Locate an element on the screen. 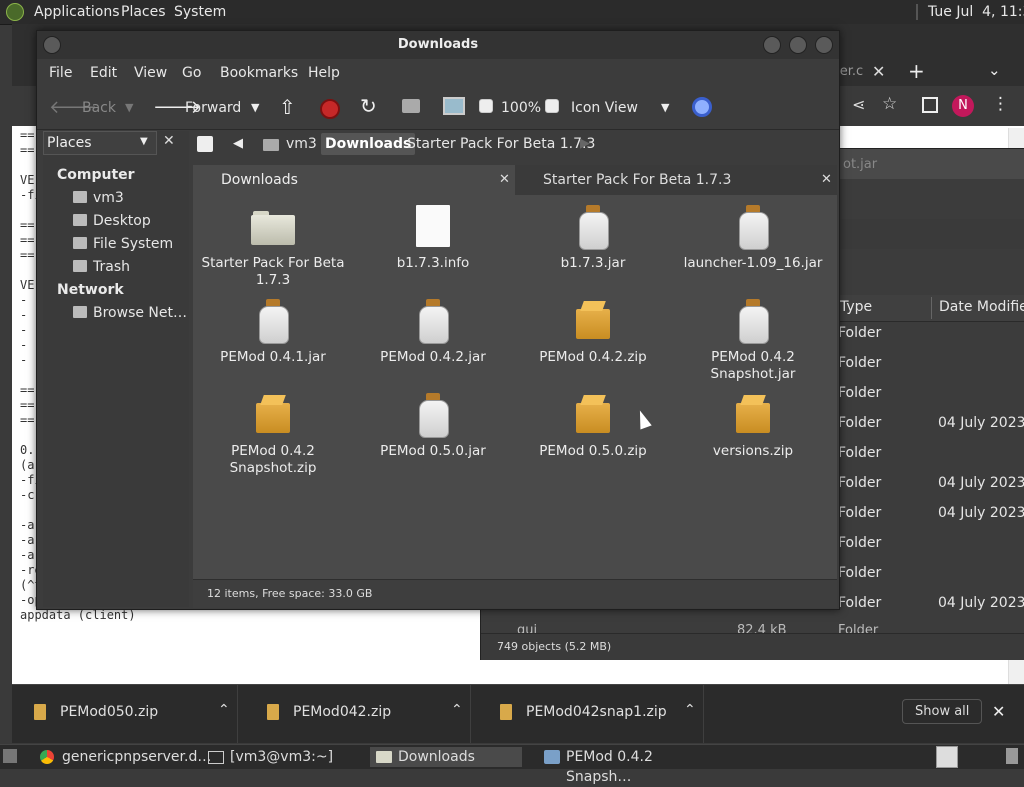 The image size is (1024, 787). stop-icon is located at coordinates (330, 109).